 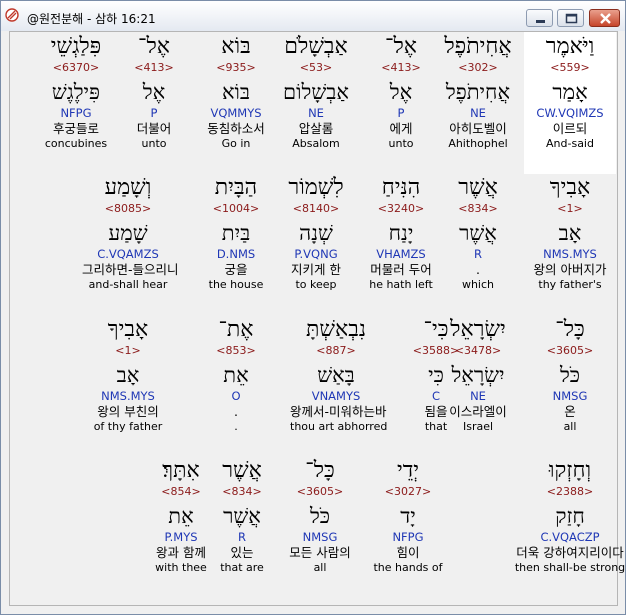 What do you see at coordinates (128, 396) in the screenshot?
I see `morphology-code: NMS.MYS` at bounding box center [128, 396].